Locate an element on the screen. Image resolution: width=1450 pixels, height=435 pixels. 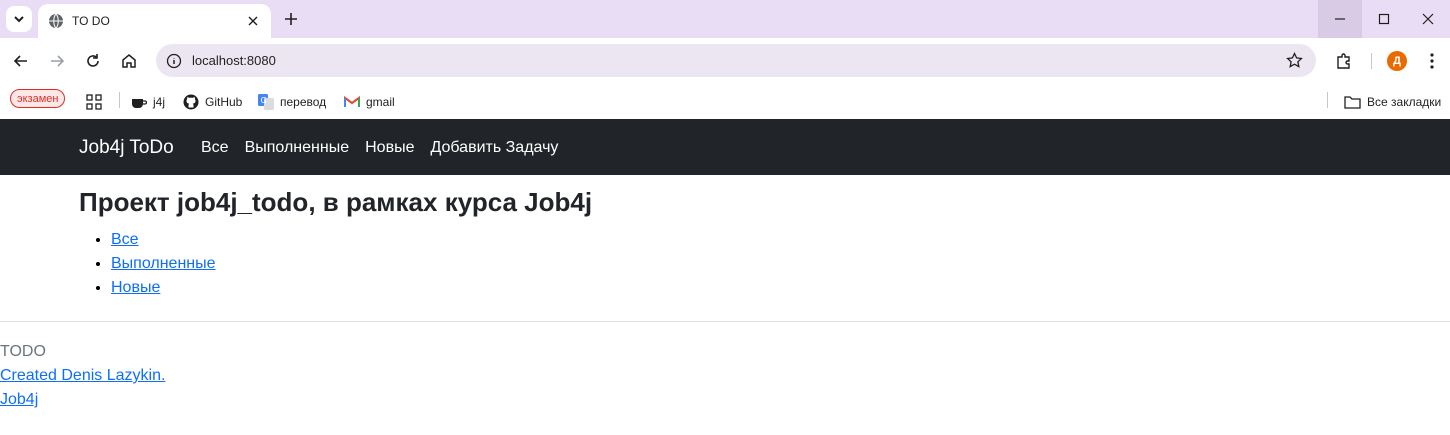
nav-link-done: Выполненные is located at coordinates (297, 148).